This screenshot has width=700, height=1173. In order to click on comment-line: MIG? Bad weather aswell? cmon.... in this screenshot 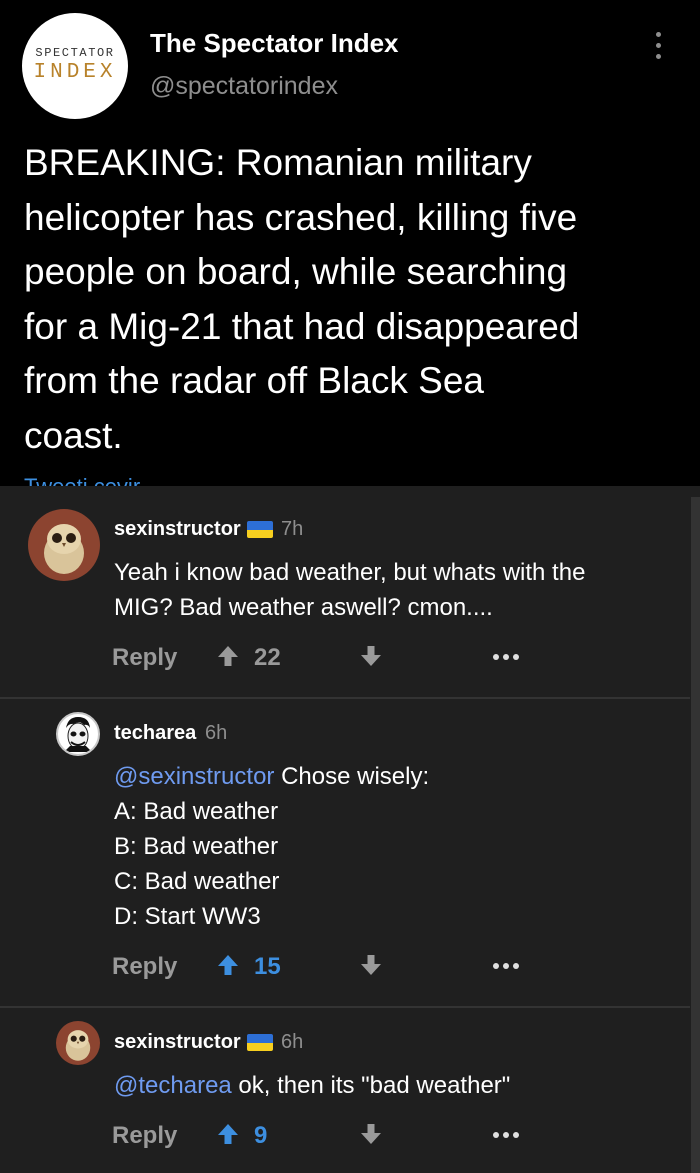, I will do `click(303, 607)`.